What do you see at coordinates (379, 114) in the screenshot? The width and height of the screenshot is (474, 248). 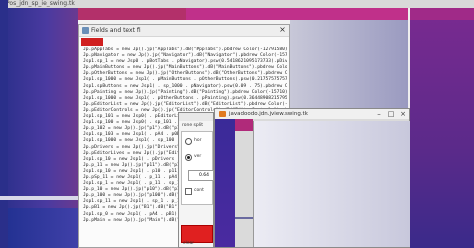 I see `minimize-icon: –` at bounding box center [379, 114].